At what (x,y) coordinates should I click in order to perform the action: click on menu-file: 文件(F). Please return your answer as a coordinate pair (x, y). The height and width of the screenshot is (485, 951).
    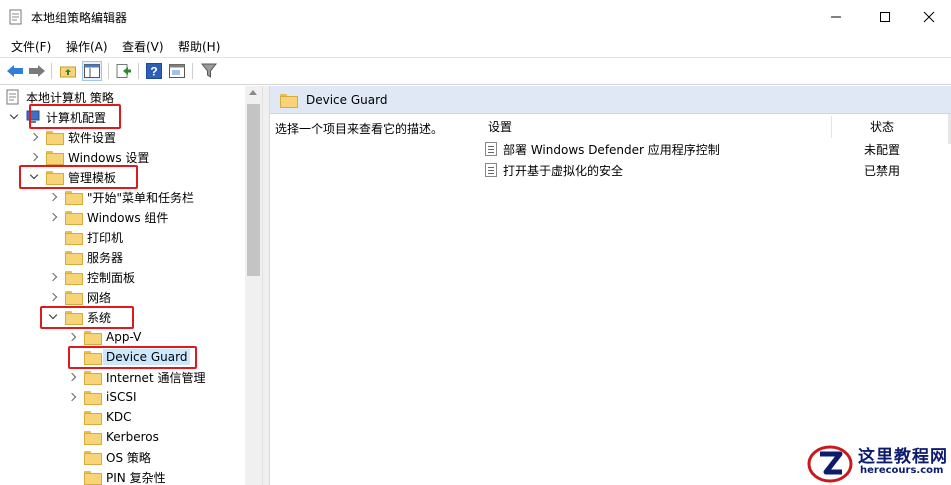
    Looking at the image, I should click on (31, 46).